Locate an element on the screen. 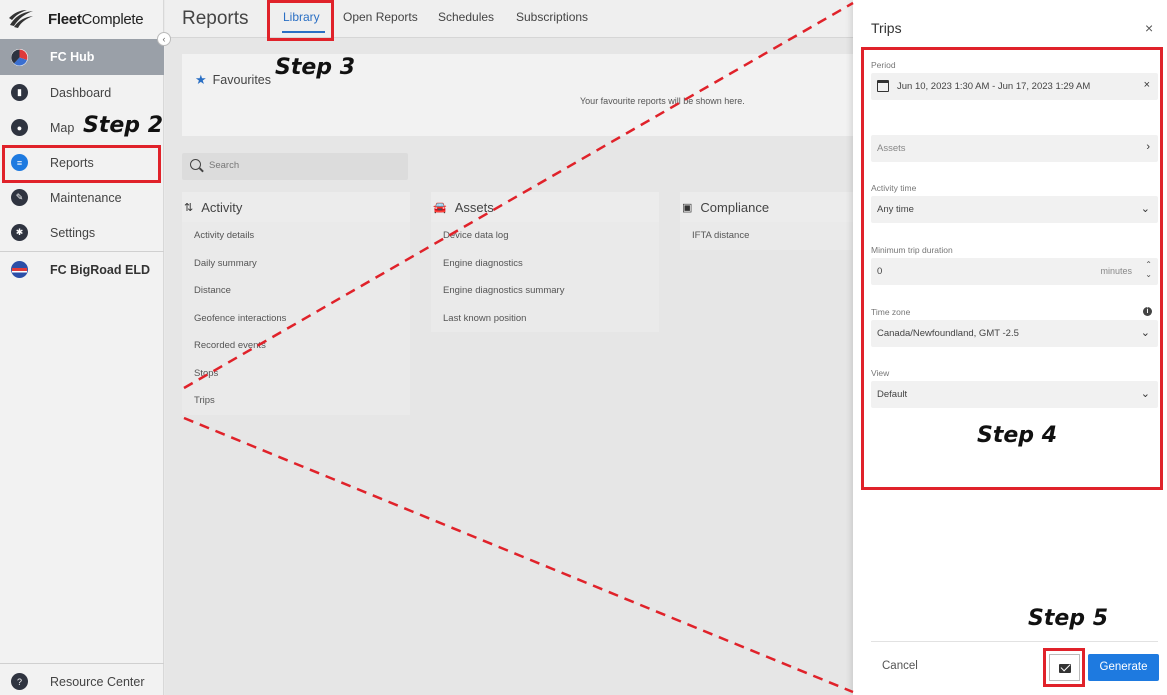 The width and height of the screenshot is (1167, 695). report-item: Recorded events is located at coordinates (296, 346).